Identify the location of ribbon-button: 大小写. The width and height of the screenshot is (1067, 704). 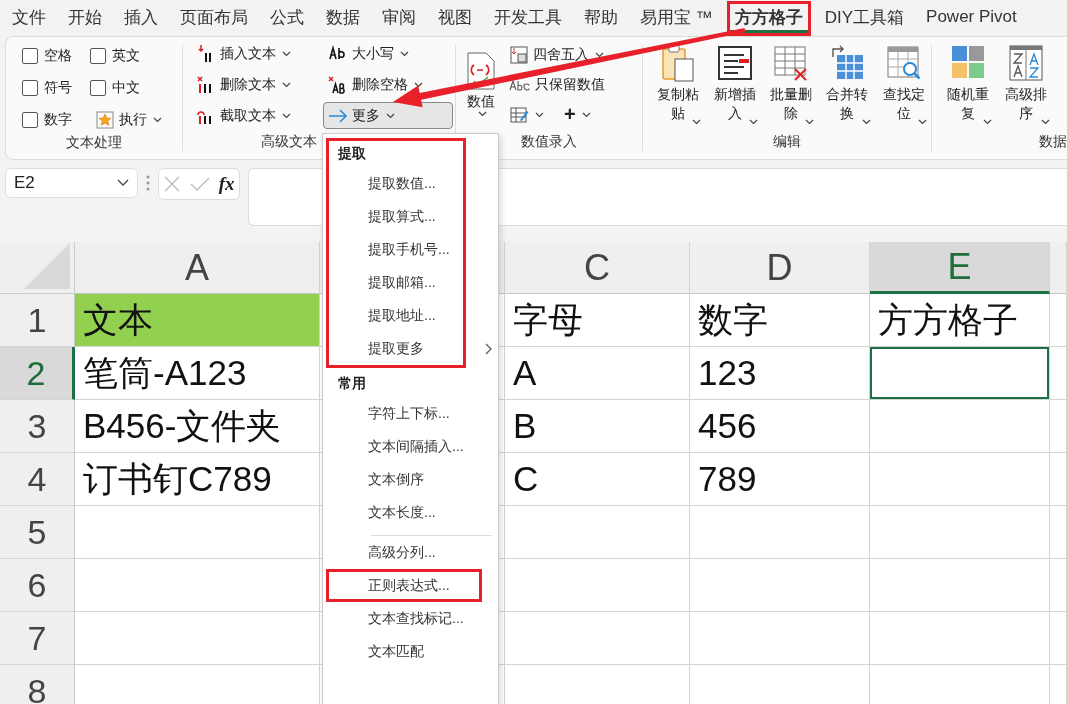
(388, 53).